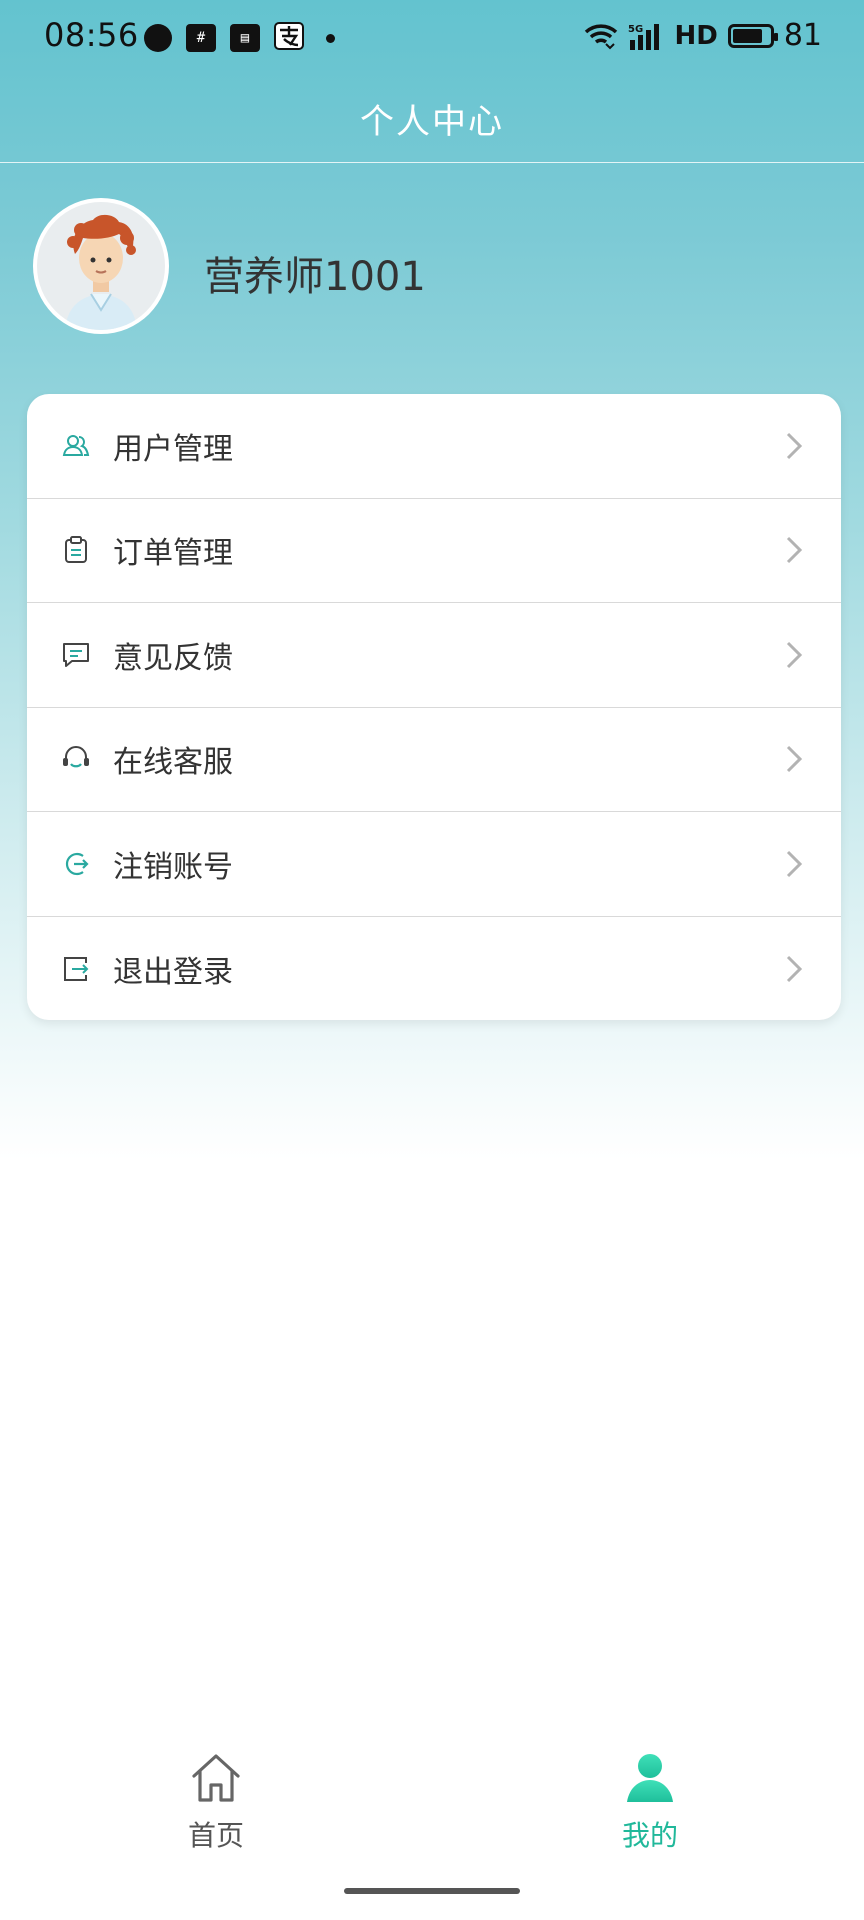 This screenshot has height=1920, width=864. I want to click on menu-item-order-management: 订单管理, so click(434, 551).